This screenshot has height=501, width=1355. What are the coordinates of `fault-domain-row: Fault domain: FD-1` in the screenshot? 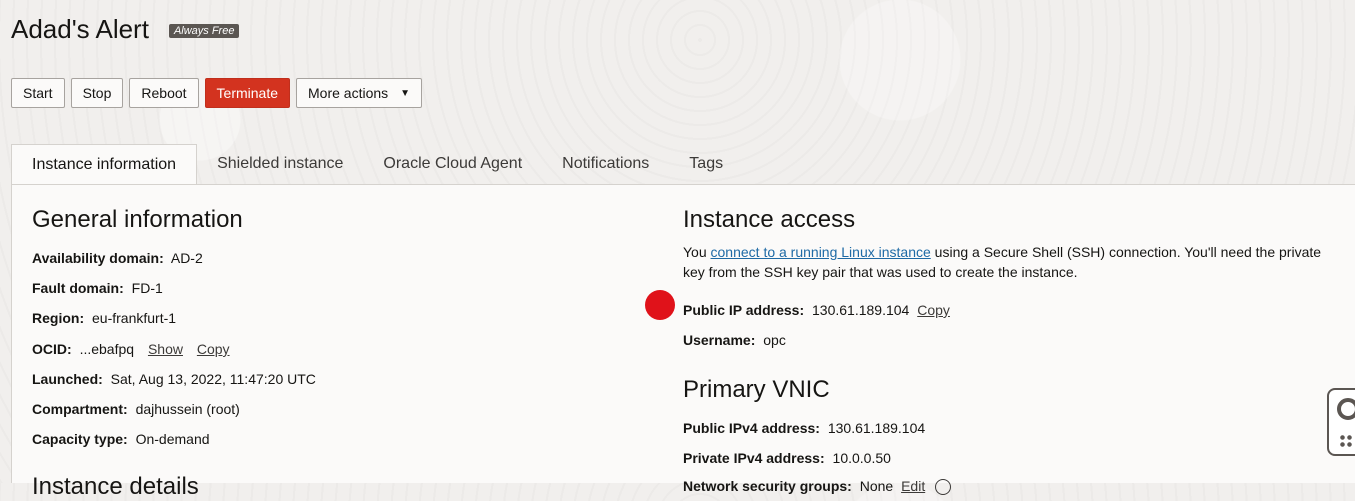 It's located at (97, 288).